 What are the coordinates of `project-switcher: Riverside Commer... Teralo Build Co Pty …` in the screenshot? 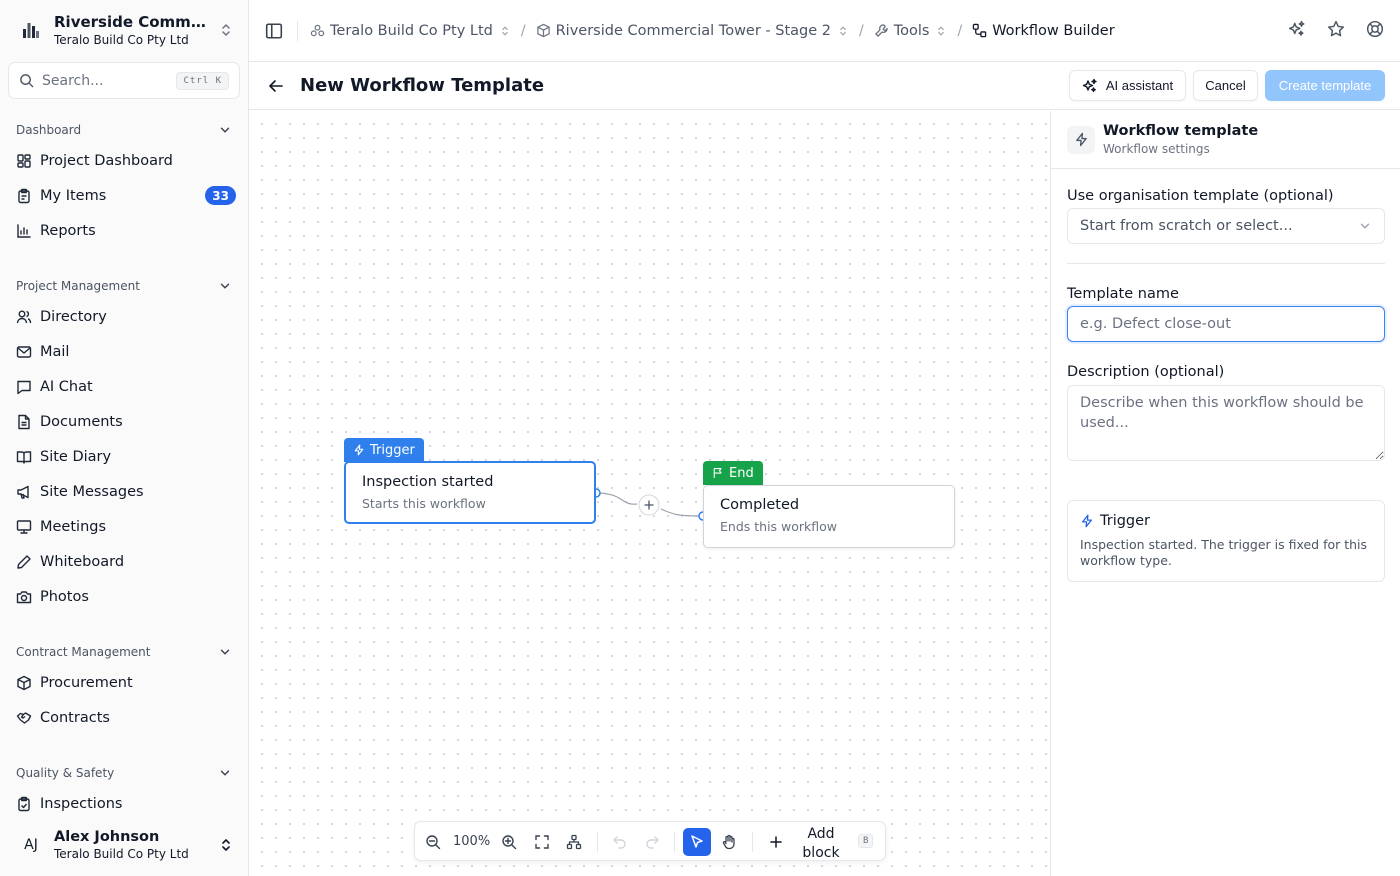 It's located at (124, 30).